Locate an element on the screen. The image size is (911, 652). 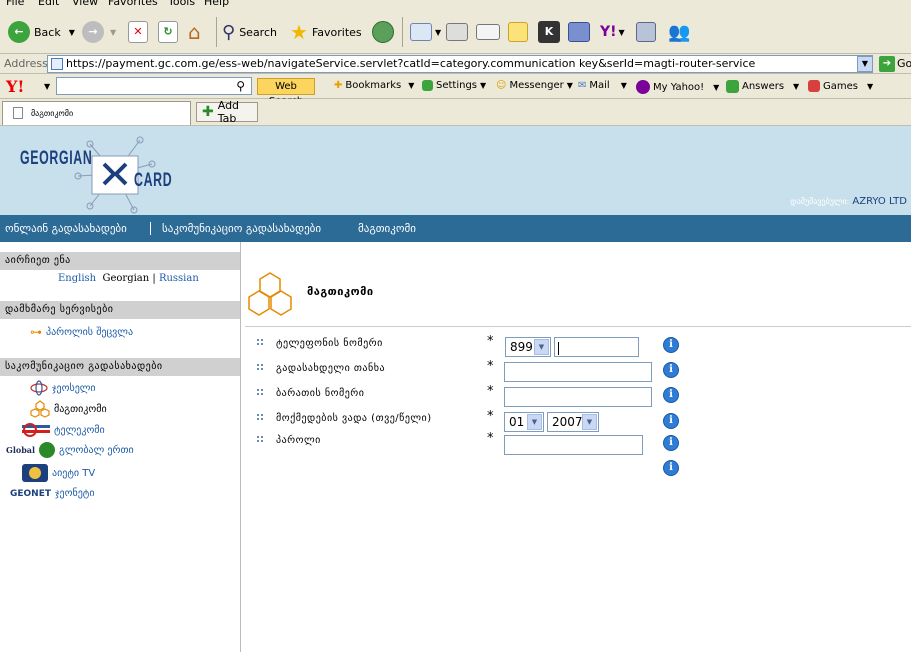
nav-communication-payments: საკომუნიკაციო გადასახადები is located at coordinates (241, 228).